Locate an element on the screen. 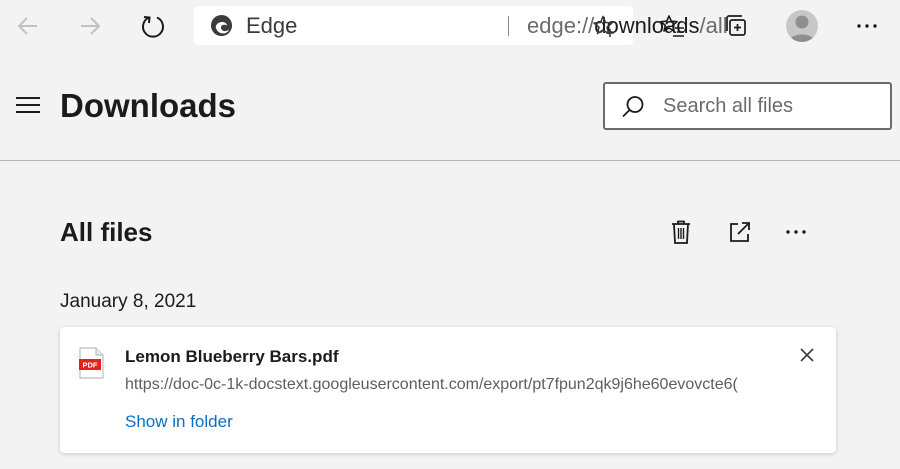 This screenshot has width=900, height=469. star-add-icon is located at coordinates (604, 26).